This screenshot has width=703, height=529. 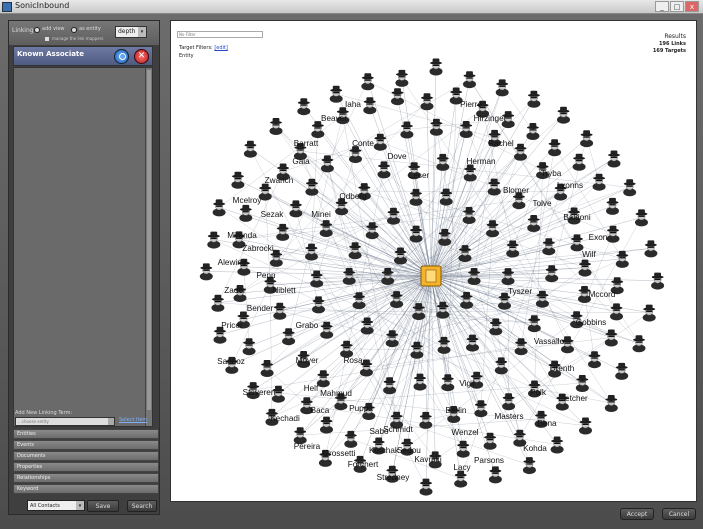 I want to click on close-icon: ✕, so click(x=141, y=56).